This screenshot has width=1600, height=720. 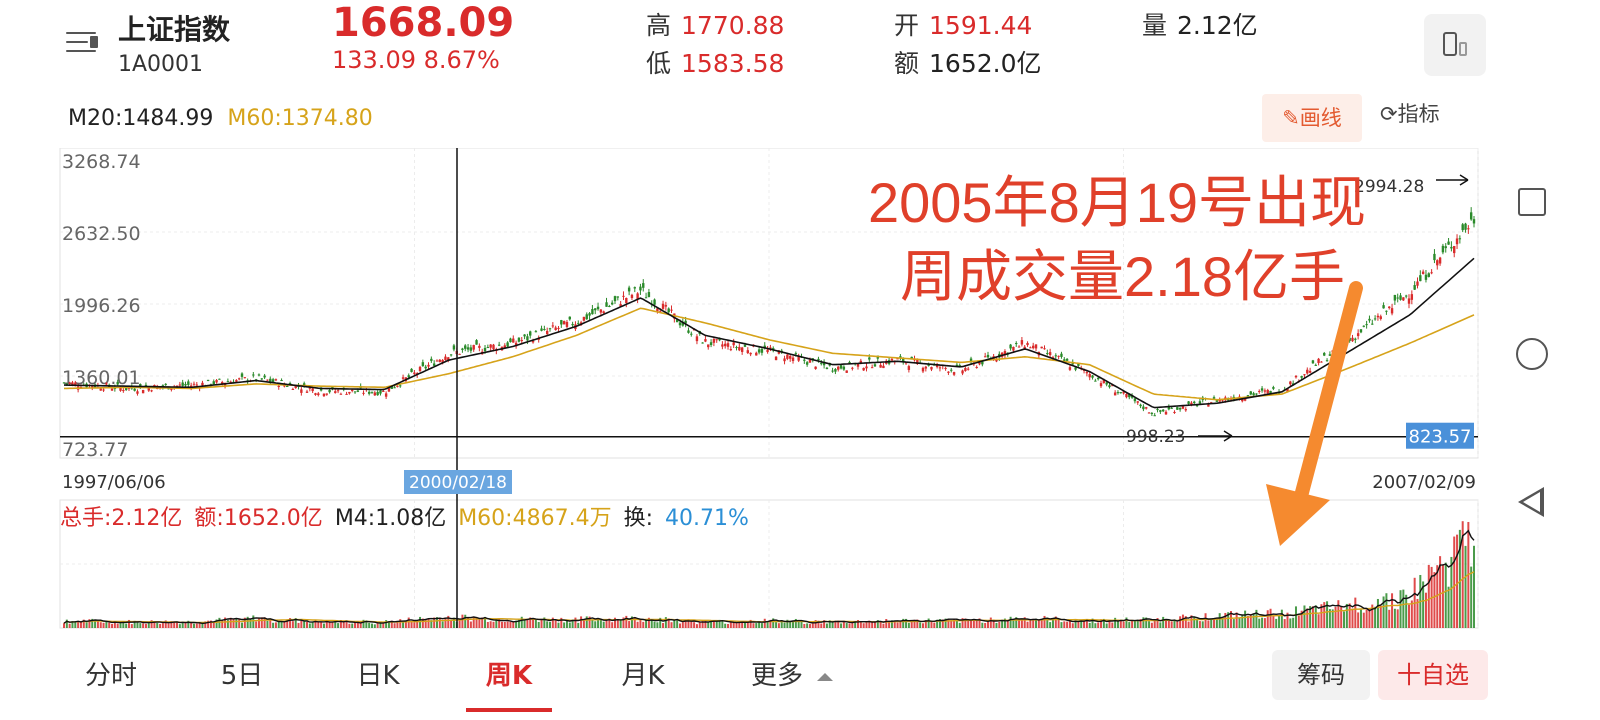 I want to click on turnover-label: 换:, so click(x=638, y=518).